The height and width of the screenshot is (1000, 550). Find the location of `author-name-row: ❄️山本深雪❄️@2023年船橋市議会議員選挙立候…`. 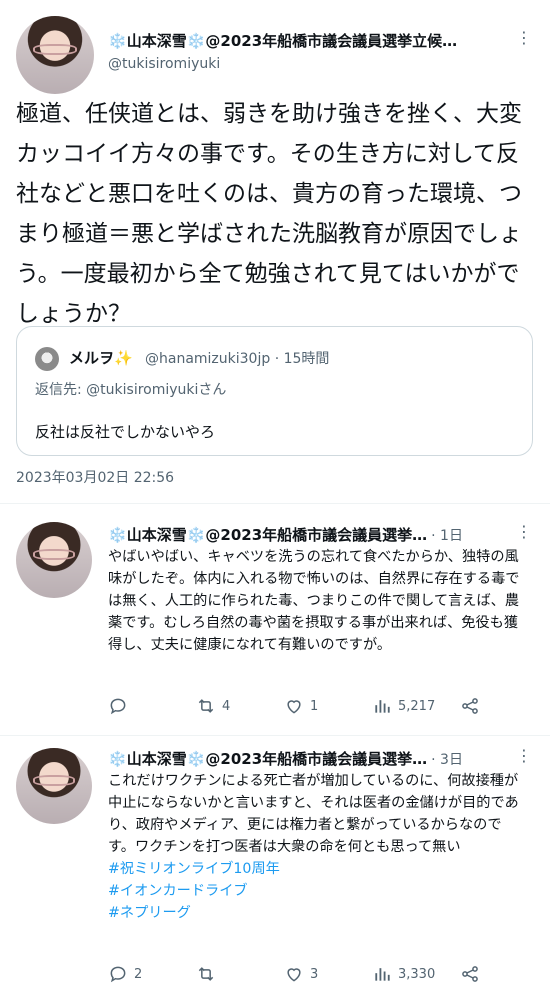

author-name-row: ❄️山本深雪❄️@2023年船橋市議会議員選挙立候… is located at coordinates (308, 40).